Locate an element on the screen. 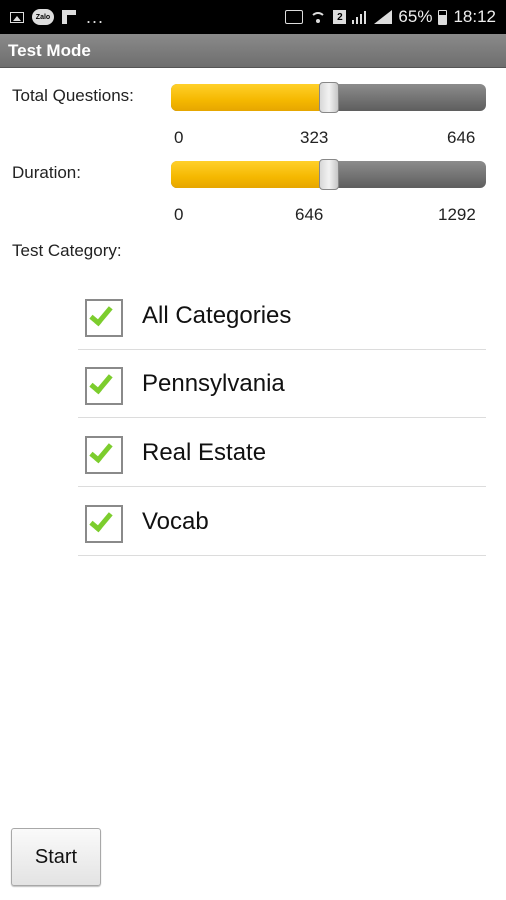 This screenshot has width=506, height=900. signal-full-icon is located at coordinates (383, 17).